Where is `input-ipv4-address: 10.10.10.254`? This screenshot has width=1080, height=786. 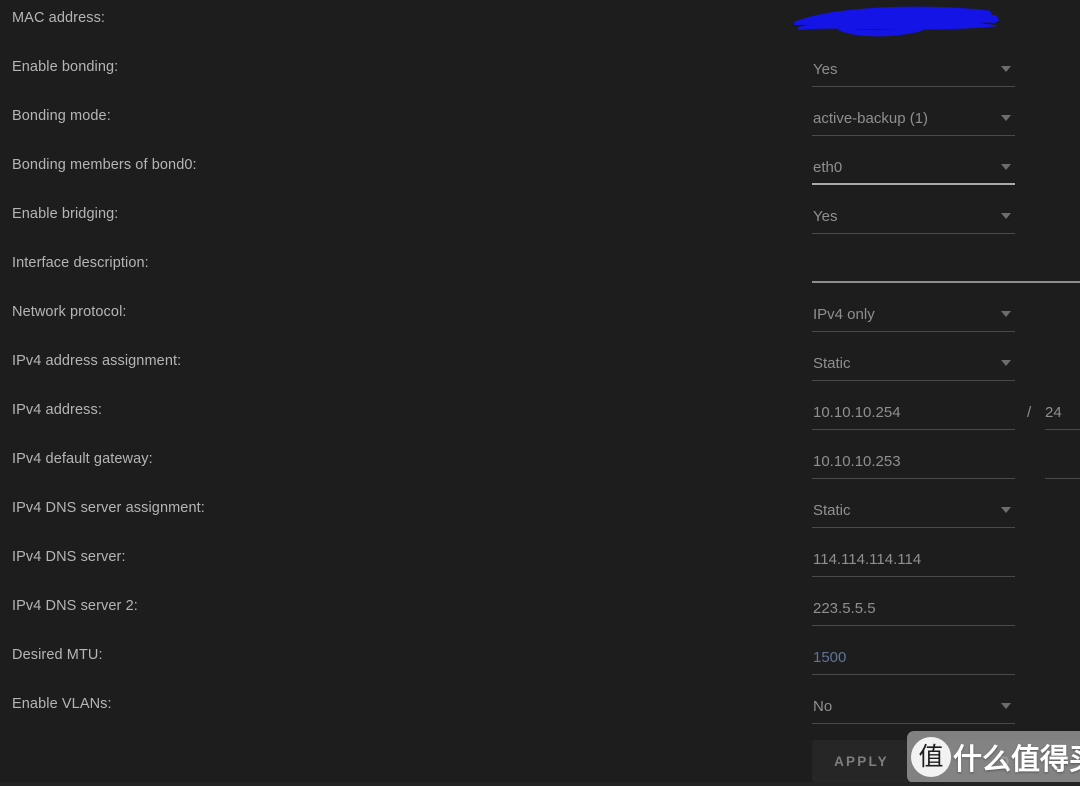
input-ipv4-address: 10.10.10.254 is located at coordinates (913, 414).